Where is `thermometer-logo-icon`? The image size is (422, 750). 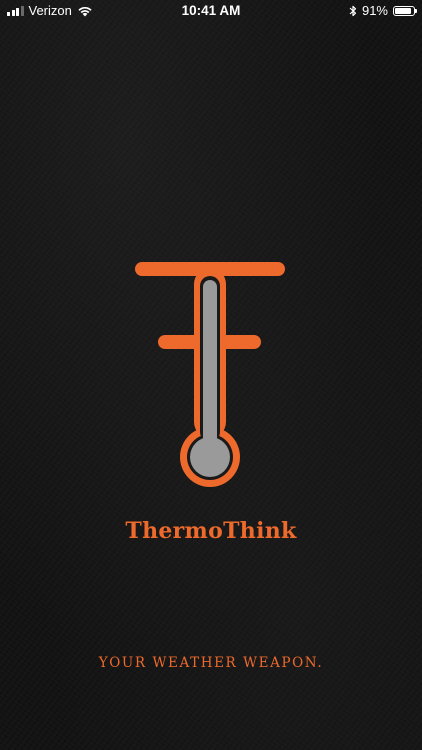
thermometer-logo-icon is located at coordinates (210, 374).